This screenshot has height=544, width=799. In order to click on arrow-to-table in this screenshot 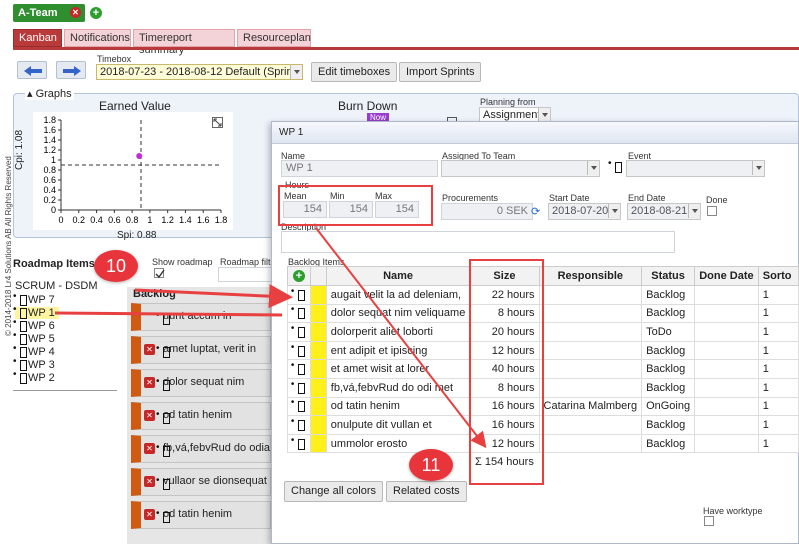, I will do `click(213, 296)`.